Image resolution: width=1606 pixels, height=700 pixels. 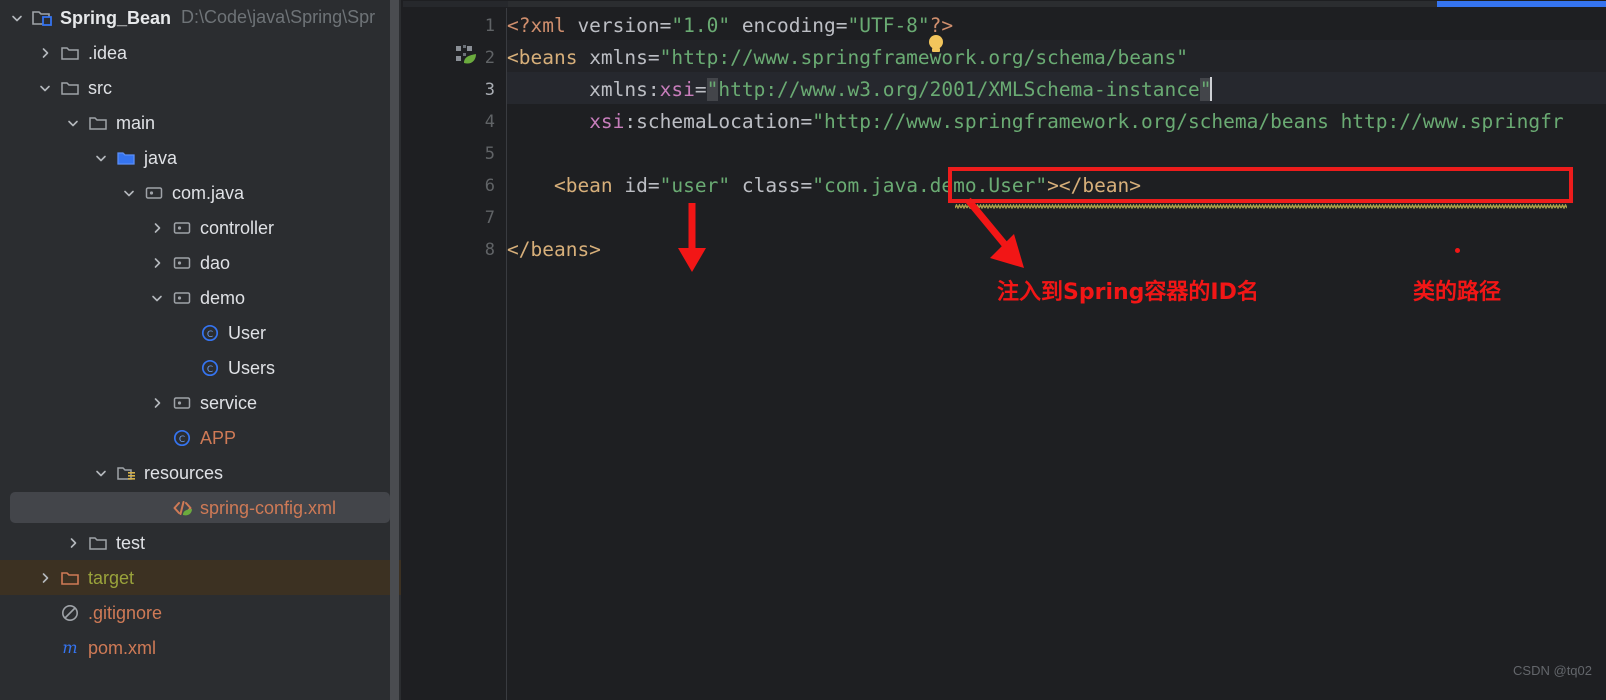 I want to click on tree-item-label: src, so click(x=100, y=87).